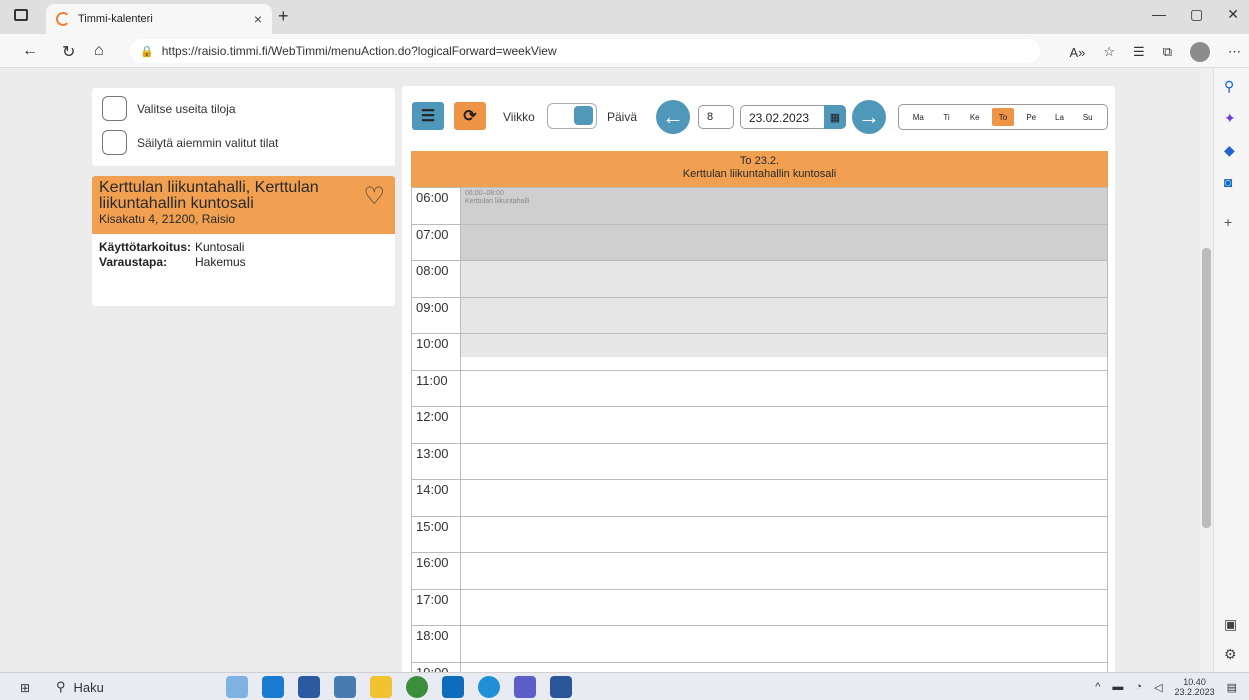 The width and height of the screenshot is (1249, 700). What do you see at coordinates (759, 497) in the screenshot?
I see `hour-row: 14:00` at bounding box center [759, 497].